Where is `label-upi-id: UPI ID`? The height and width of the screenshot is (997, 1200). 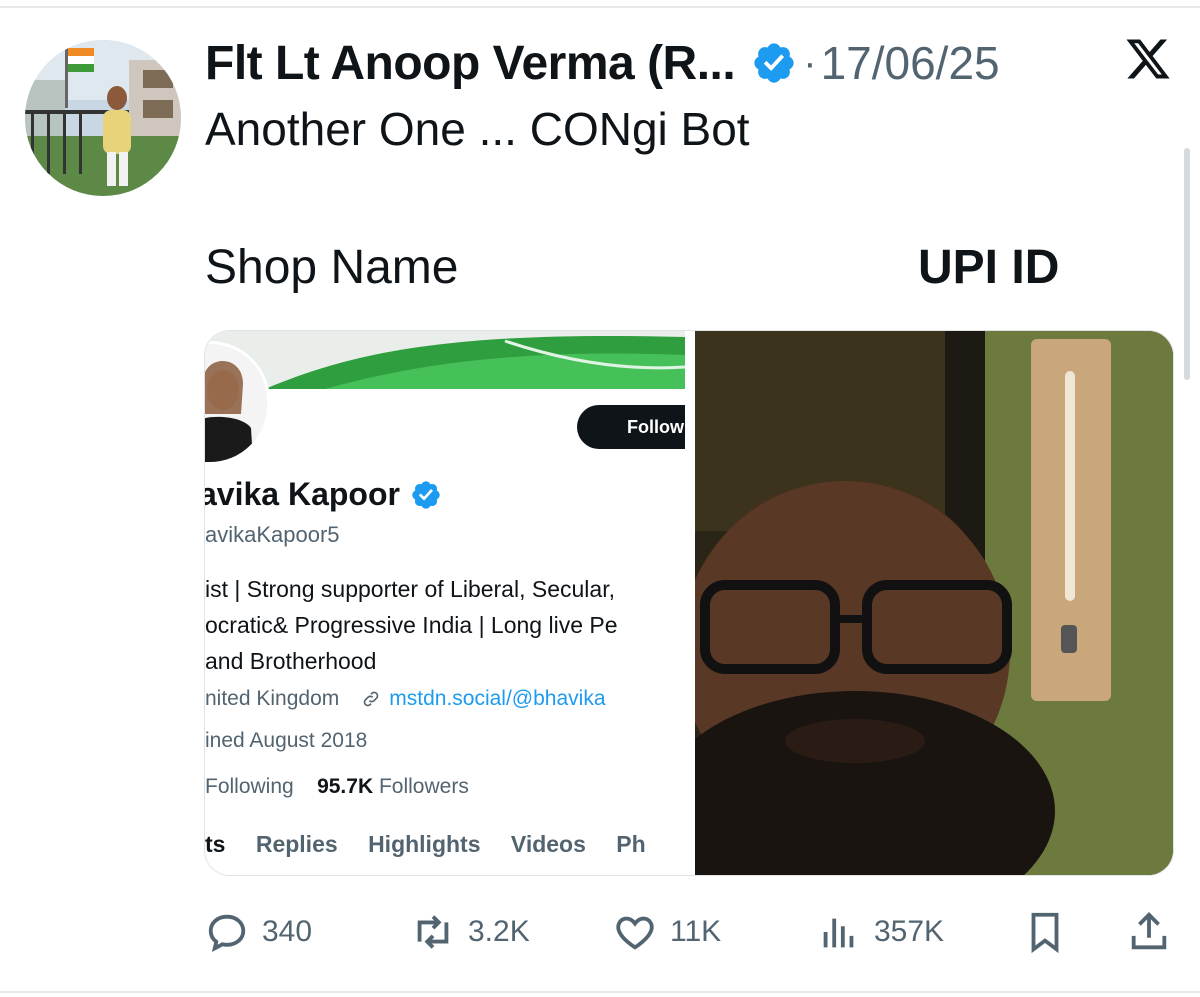
label-upi-id: UPI ID is located at coordinates (989, 267).